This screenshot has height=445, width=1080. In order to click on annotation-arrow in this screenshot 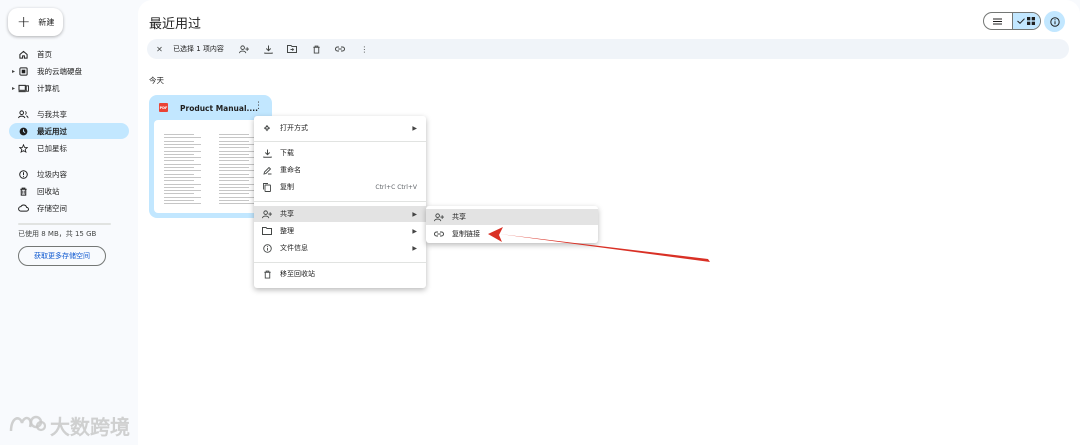, I will do `click(599, 244)`.